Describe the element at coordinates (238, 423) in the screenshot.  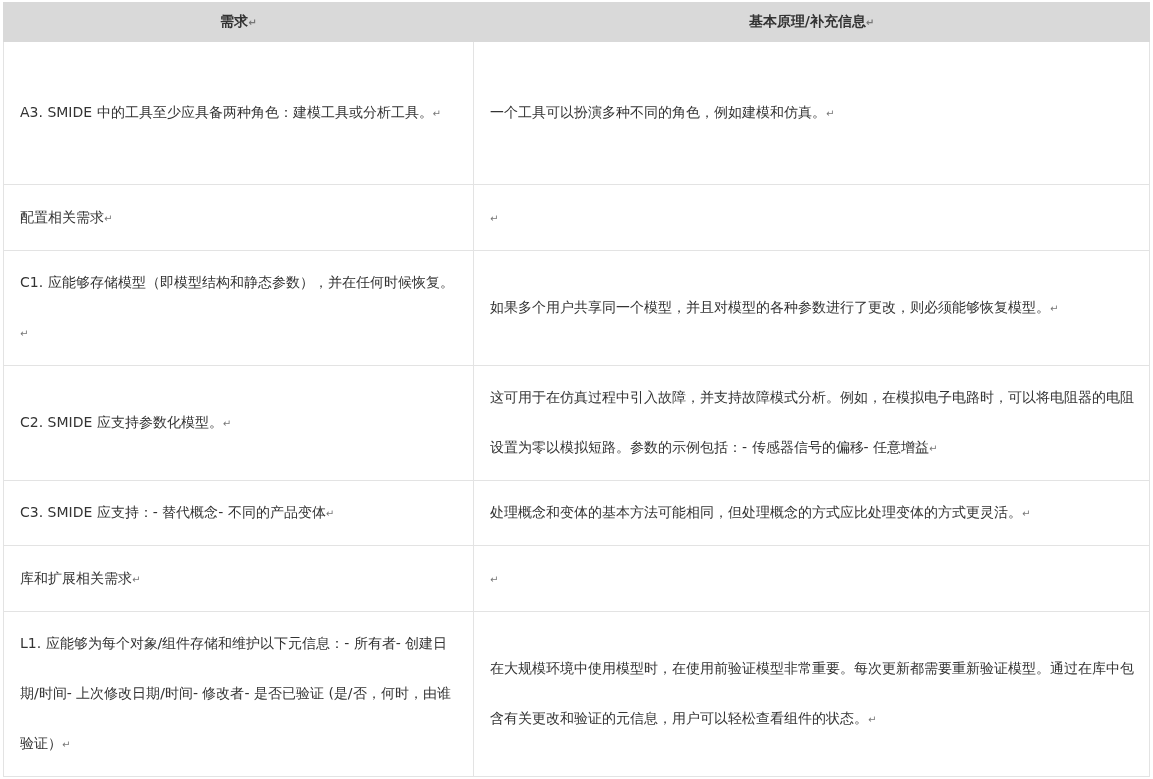
I see `table-cell: C2. SMIDE 应支持参数化模型。↵` at that location.